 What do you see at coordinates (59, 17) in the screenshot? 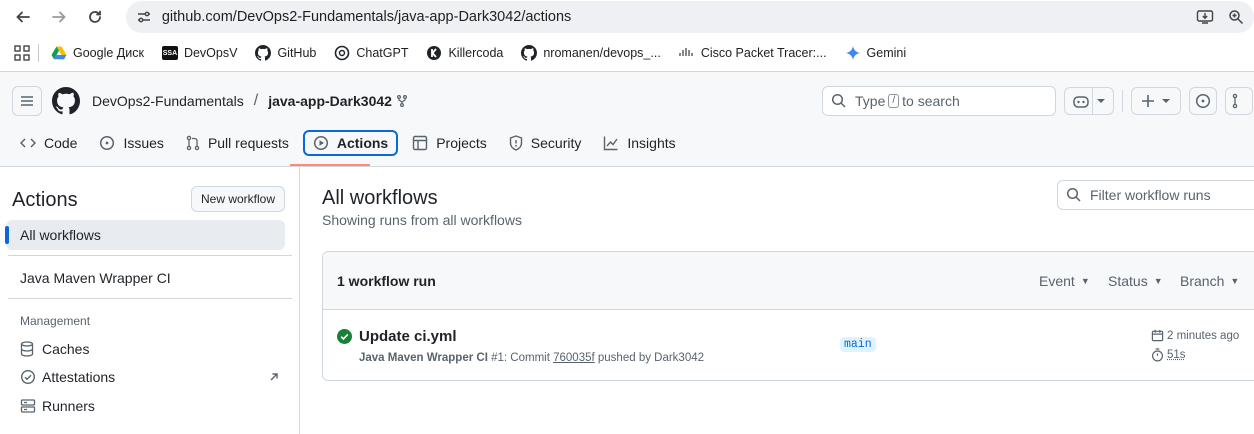
I see `forward-button` at bounding box center [59, 17].